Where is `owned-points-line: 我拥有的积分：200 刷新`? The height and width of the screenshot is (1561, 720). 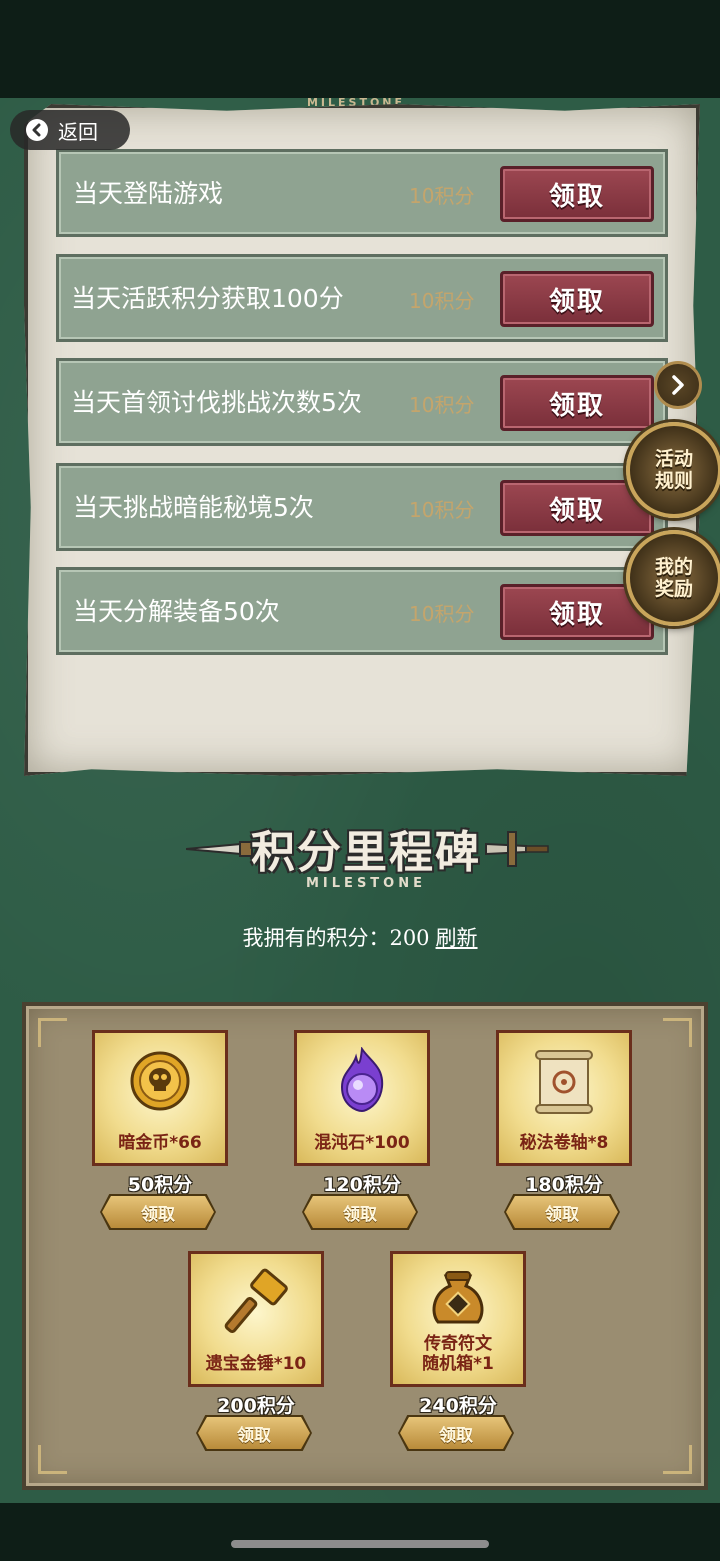 owned-points-line: 我拥有的积分：200 刷新 is located at coordinates (360, 937).